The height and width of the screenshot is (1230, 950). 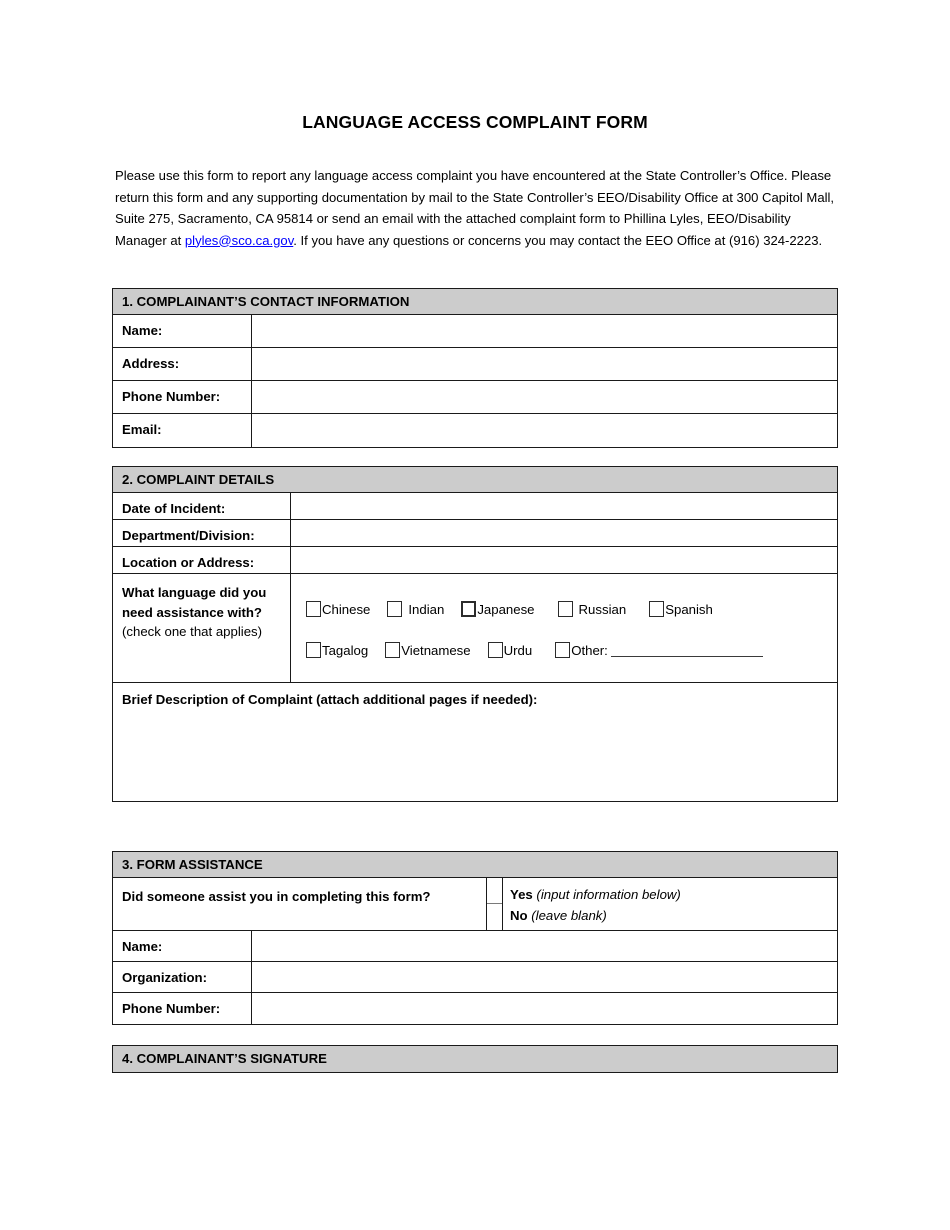 What do you see at coordinates (475, 302) in the screenshot?
I see `section-1-header: 1. COMPLAINANT’S CONTACT INFORMATION` at bounding box center [475, 302].